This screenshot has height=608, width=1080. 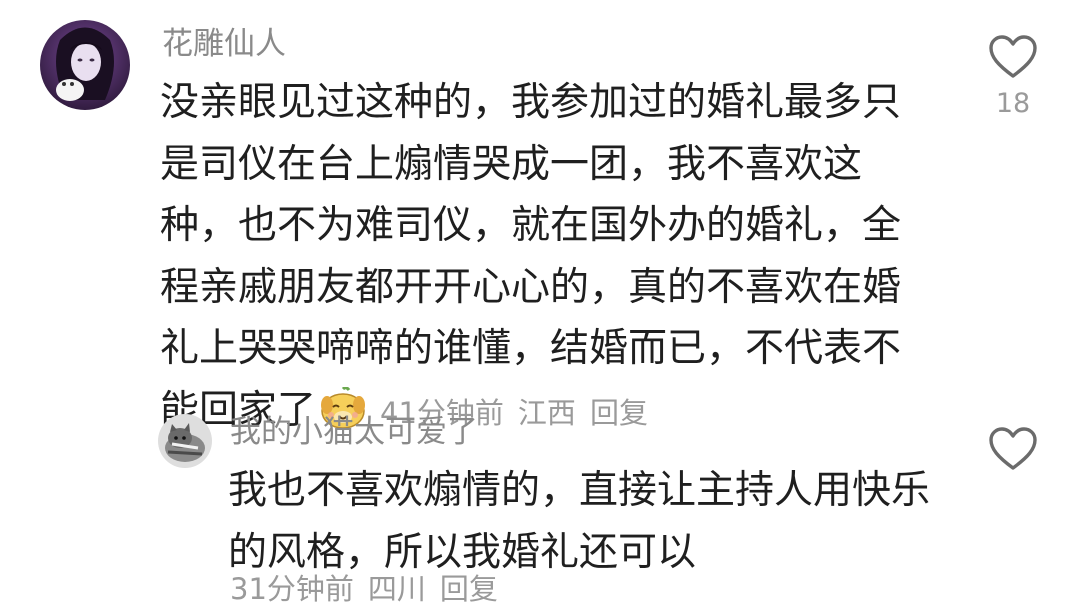 What do you see at coordinates (354, 432) in the screenshot?
I see `reply-username: 我的小猫太可爱了` at bounding box center [354, 432].